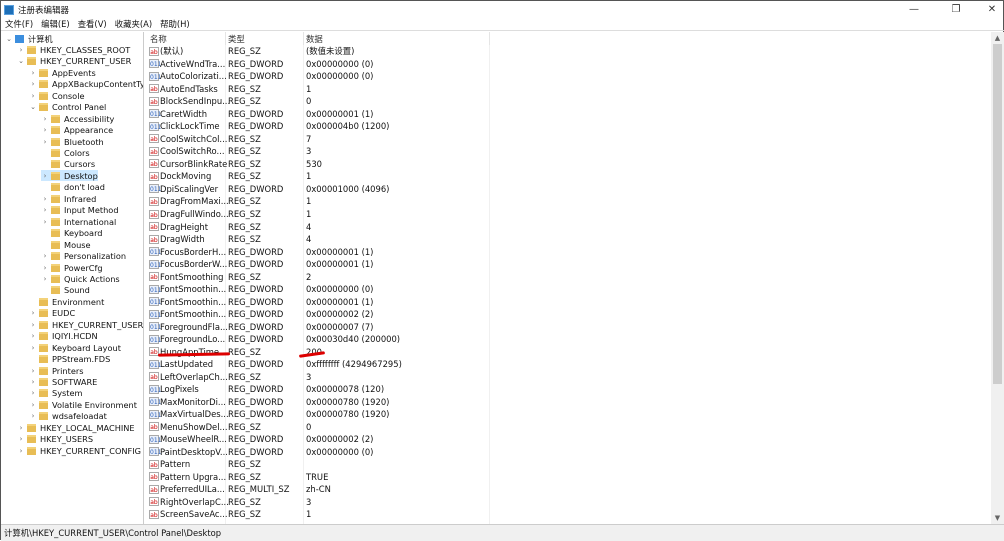  What do you see at coordinates (175, 24) in the screenshot?
I see `menu-help: 帮助(H)` at bounding box center [175, 24].